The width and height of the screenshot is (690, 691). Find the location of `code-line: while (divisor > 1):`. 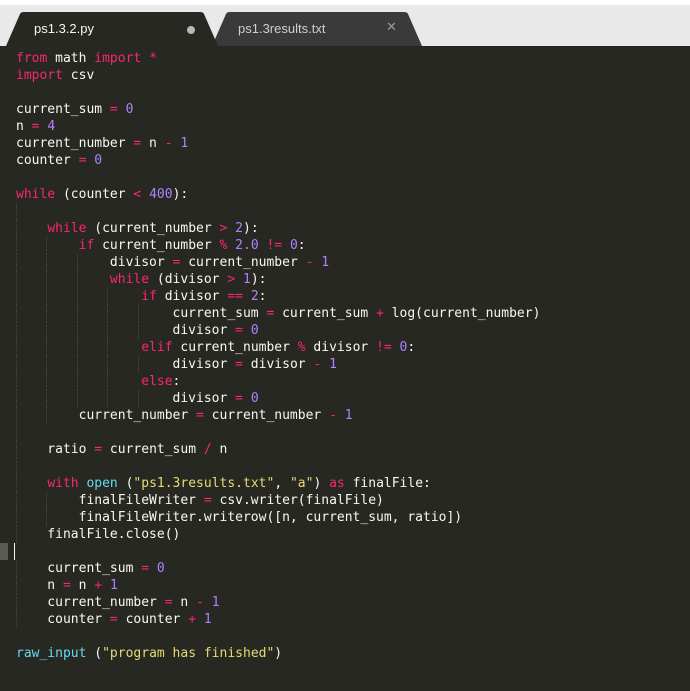

code-line: while (divisor > 1): is located at coordinates (141, 279).